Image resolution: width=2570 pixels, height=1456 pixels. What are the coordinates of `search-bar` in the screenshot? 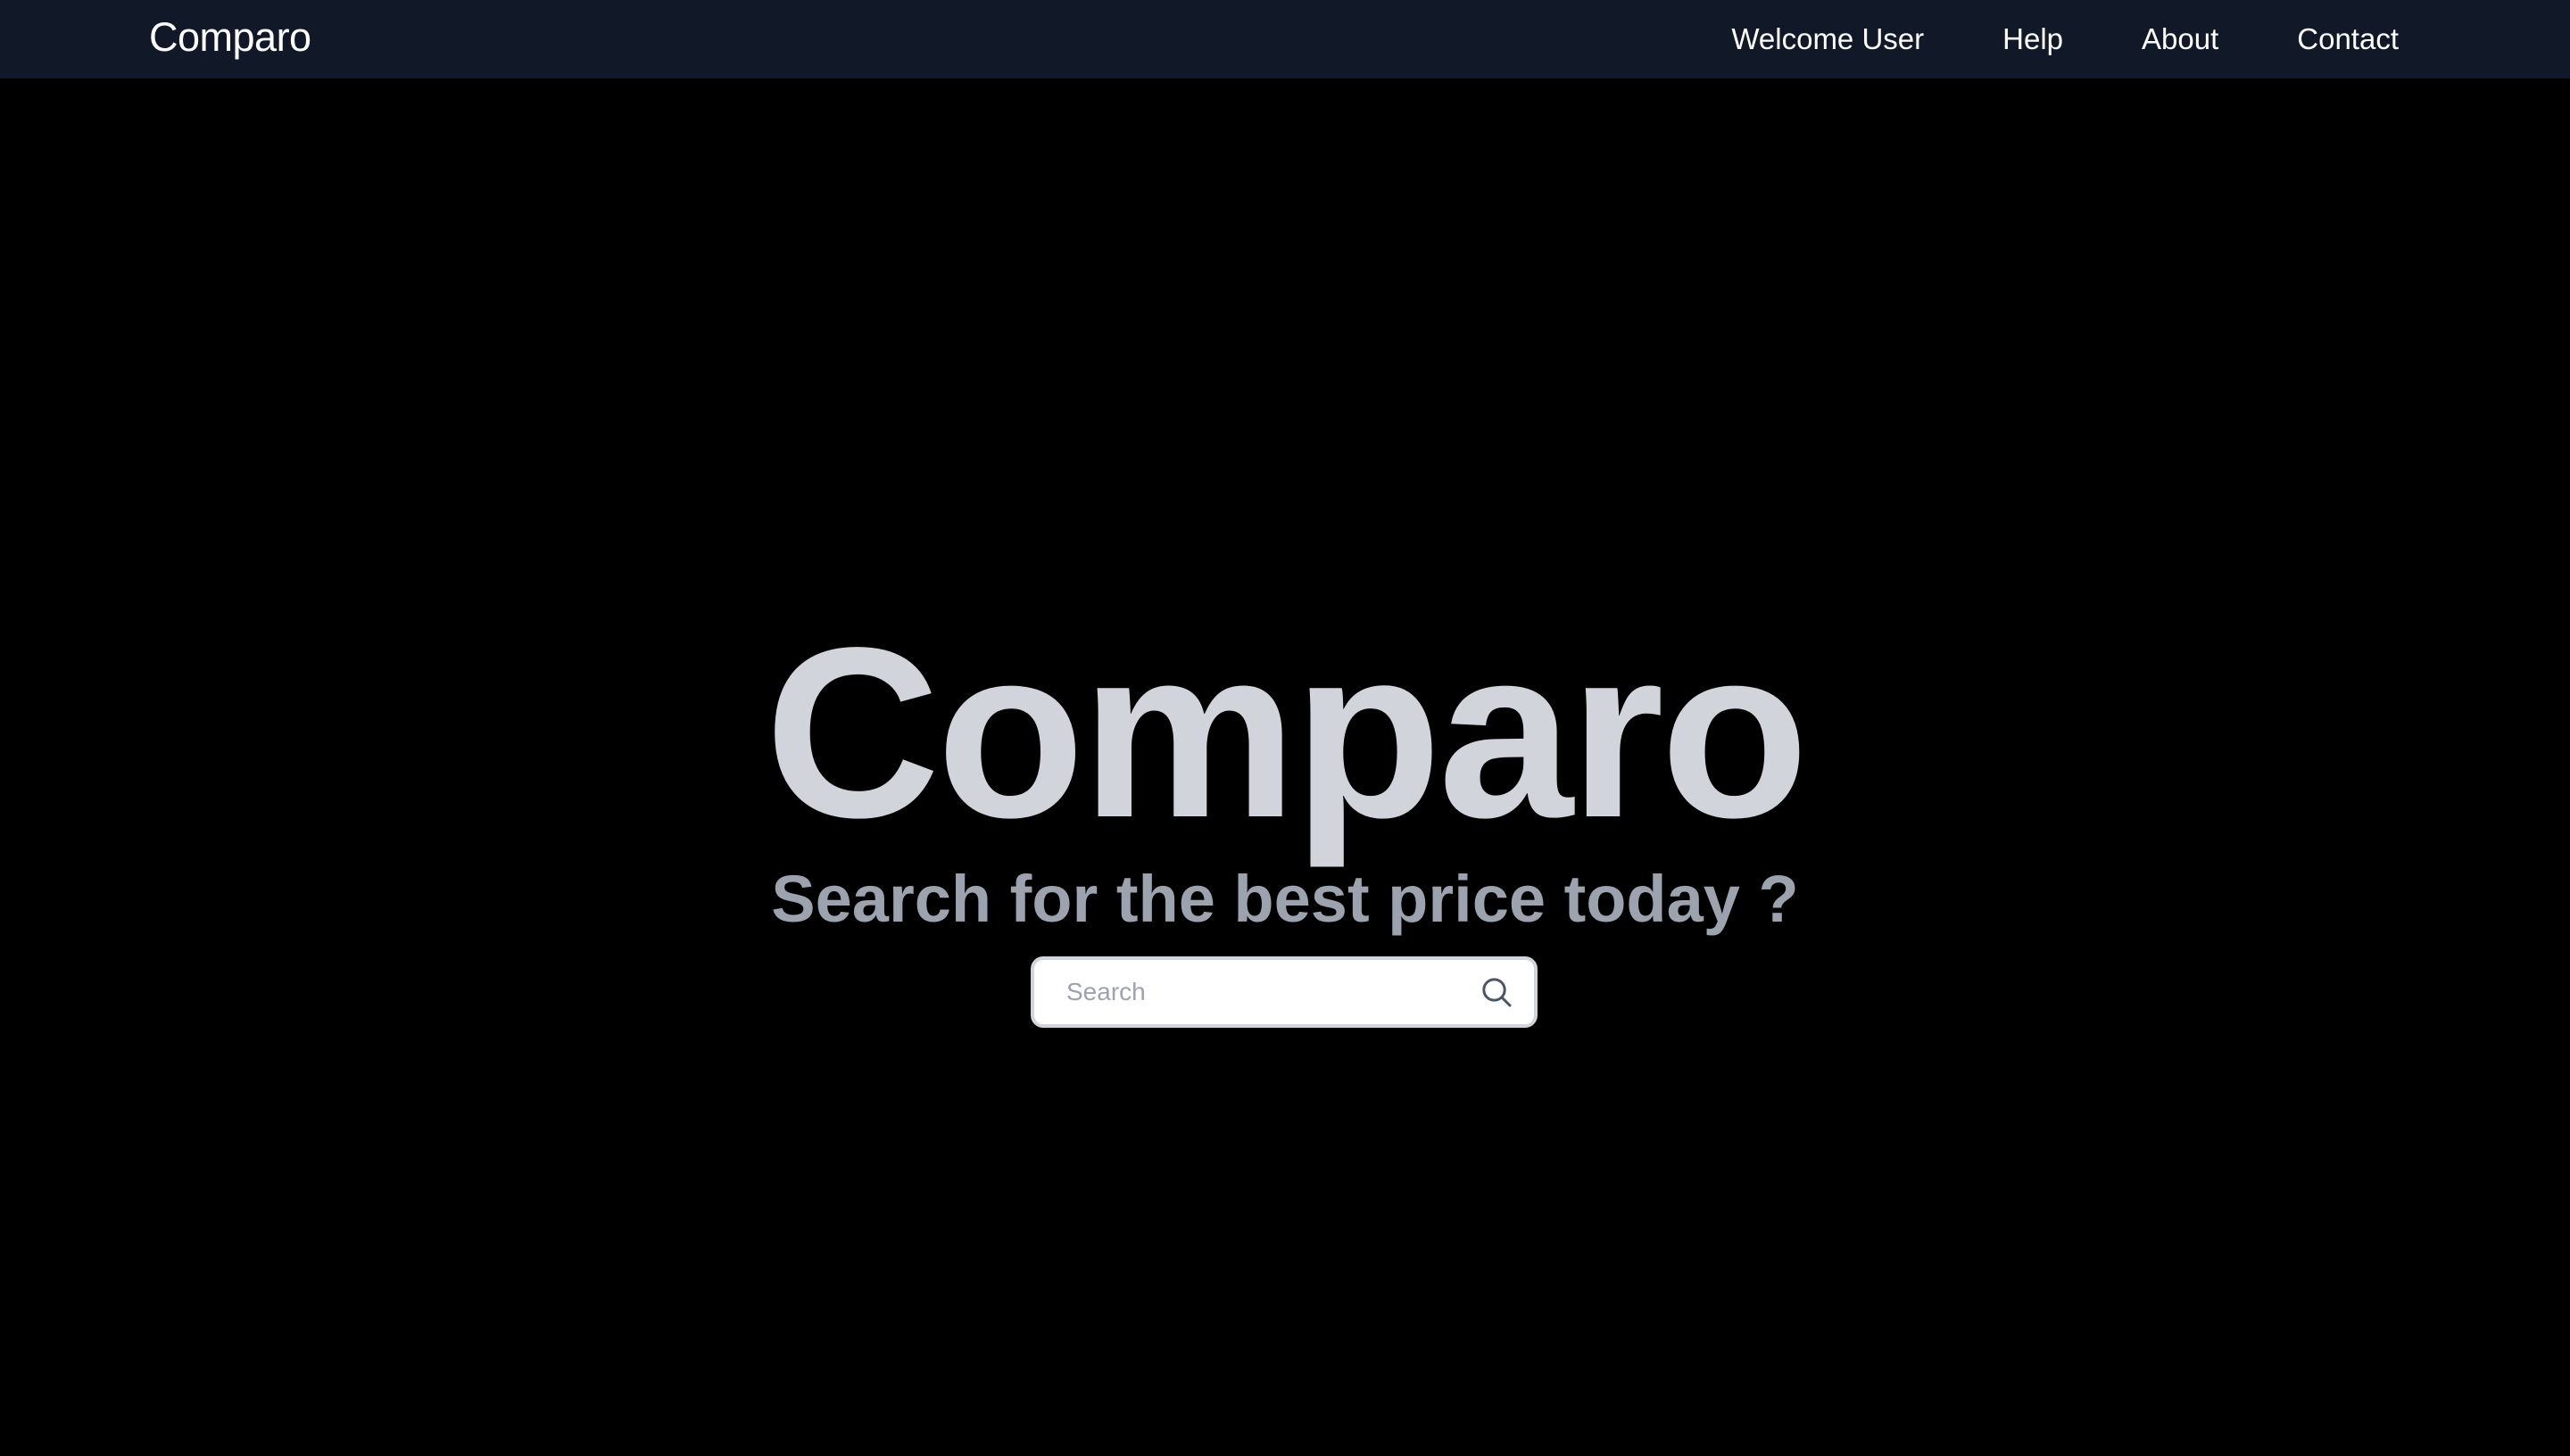 It's located at (1284, 992).